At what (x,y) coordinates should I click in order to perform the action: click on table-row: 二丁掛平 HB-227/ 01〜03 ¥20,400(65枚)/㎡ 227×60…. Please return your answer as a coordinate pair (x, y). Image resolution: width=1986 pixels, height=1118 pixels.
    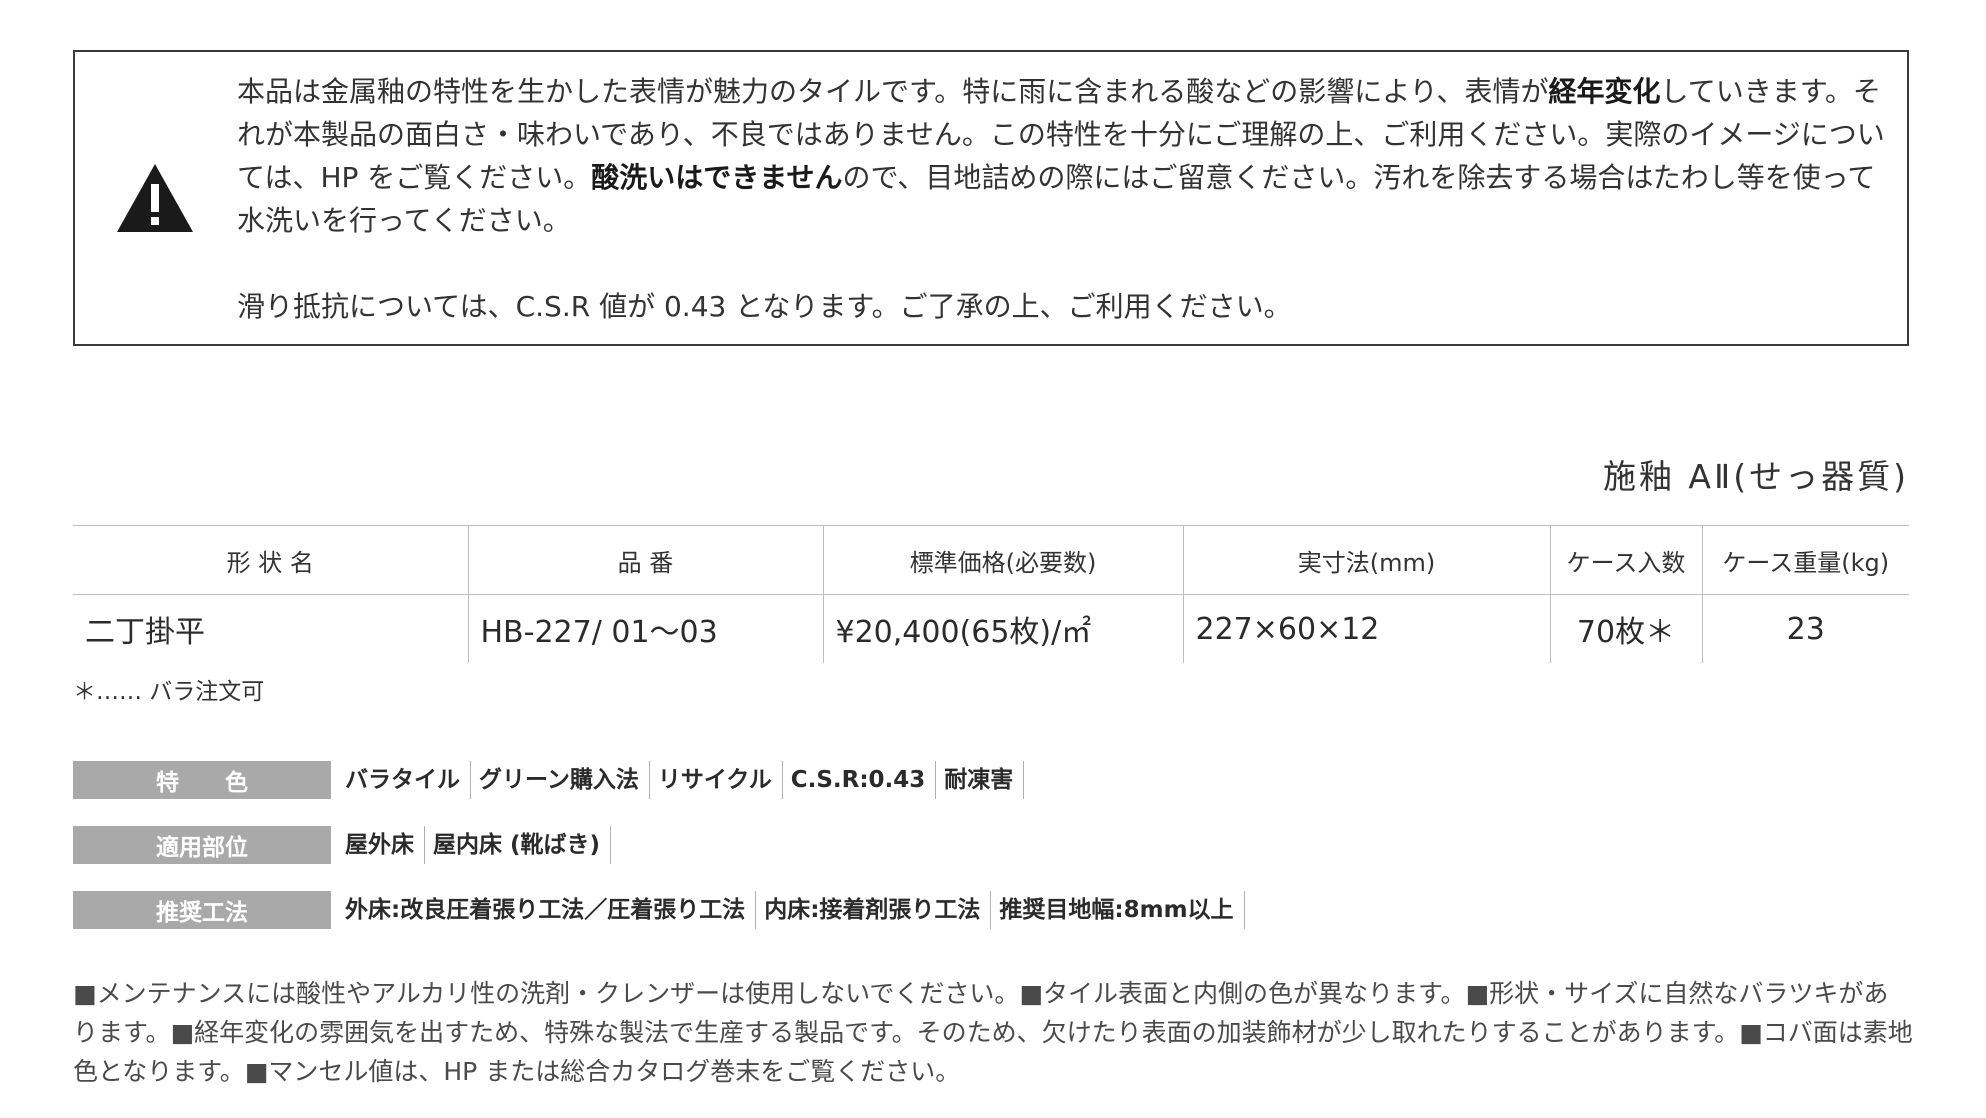
    Looking at the image, I should click on (991, 628).